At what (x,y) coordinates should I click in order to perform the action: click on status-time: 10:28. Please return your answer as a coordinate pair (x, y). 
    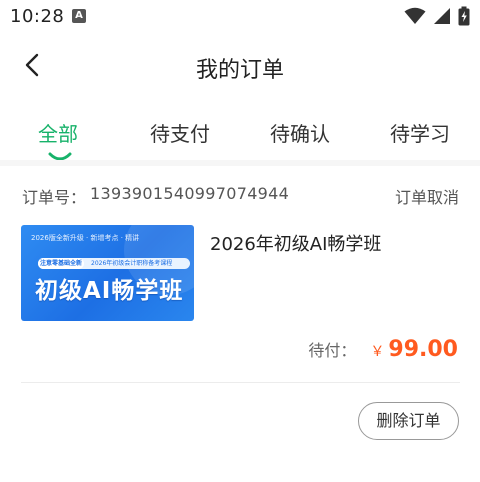
    Looking at the image, I should click on (37, 16).